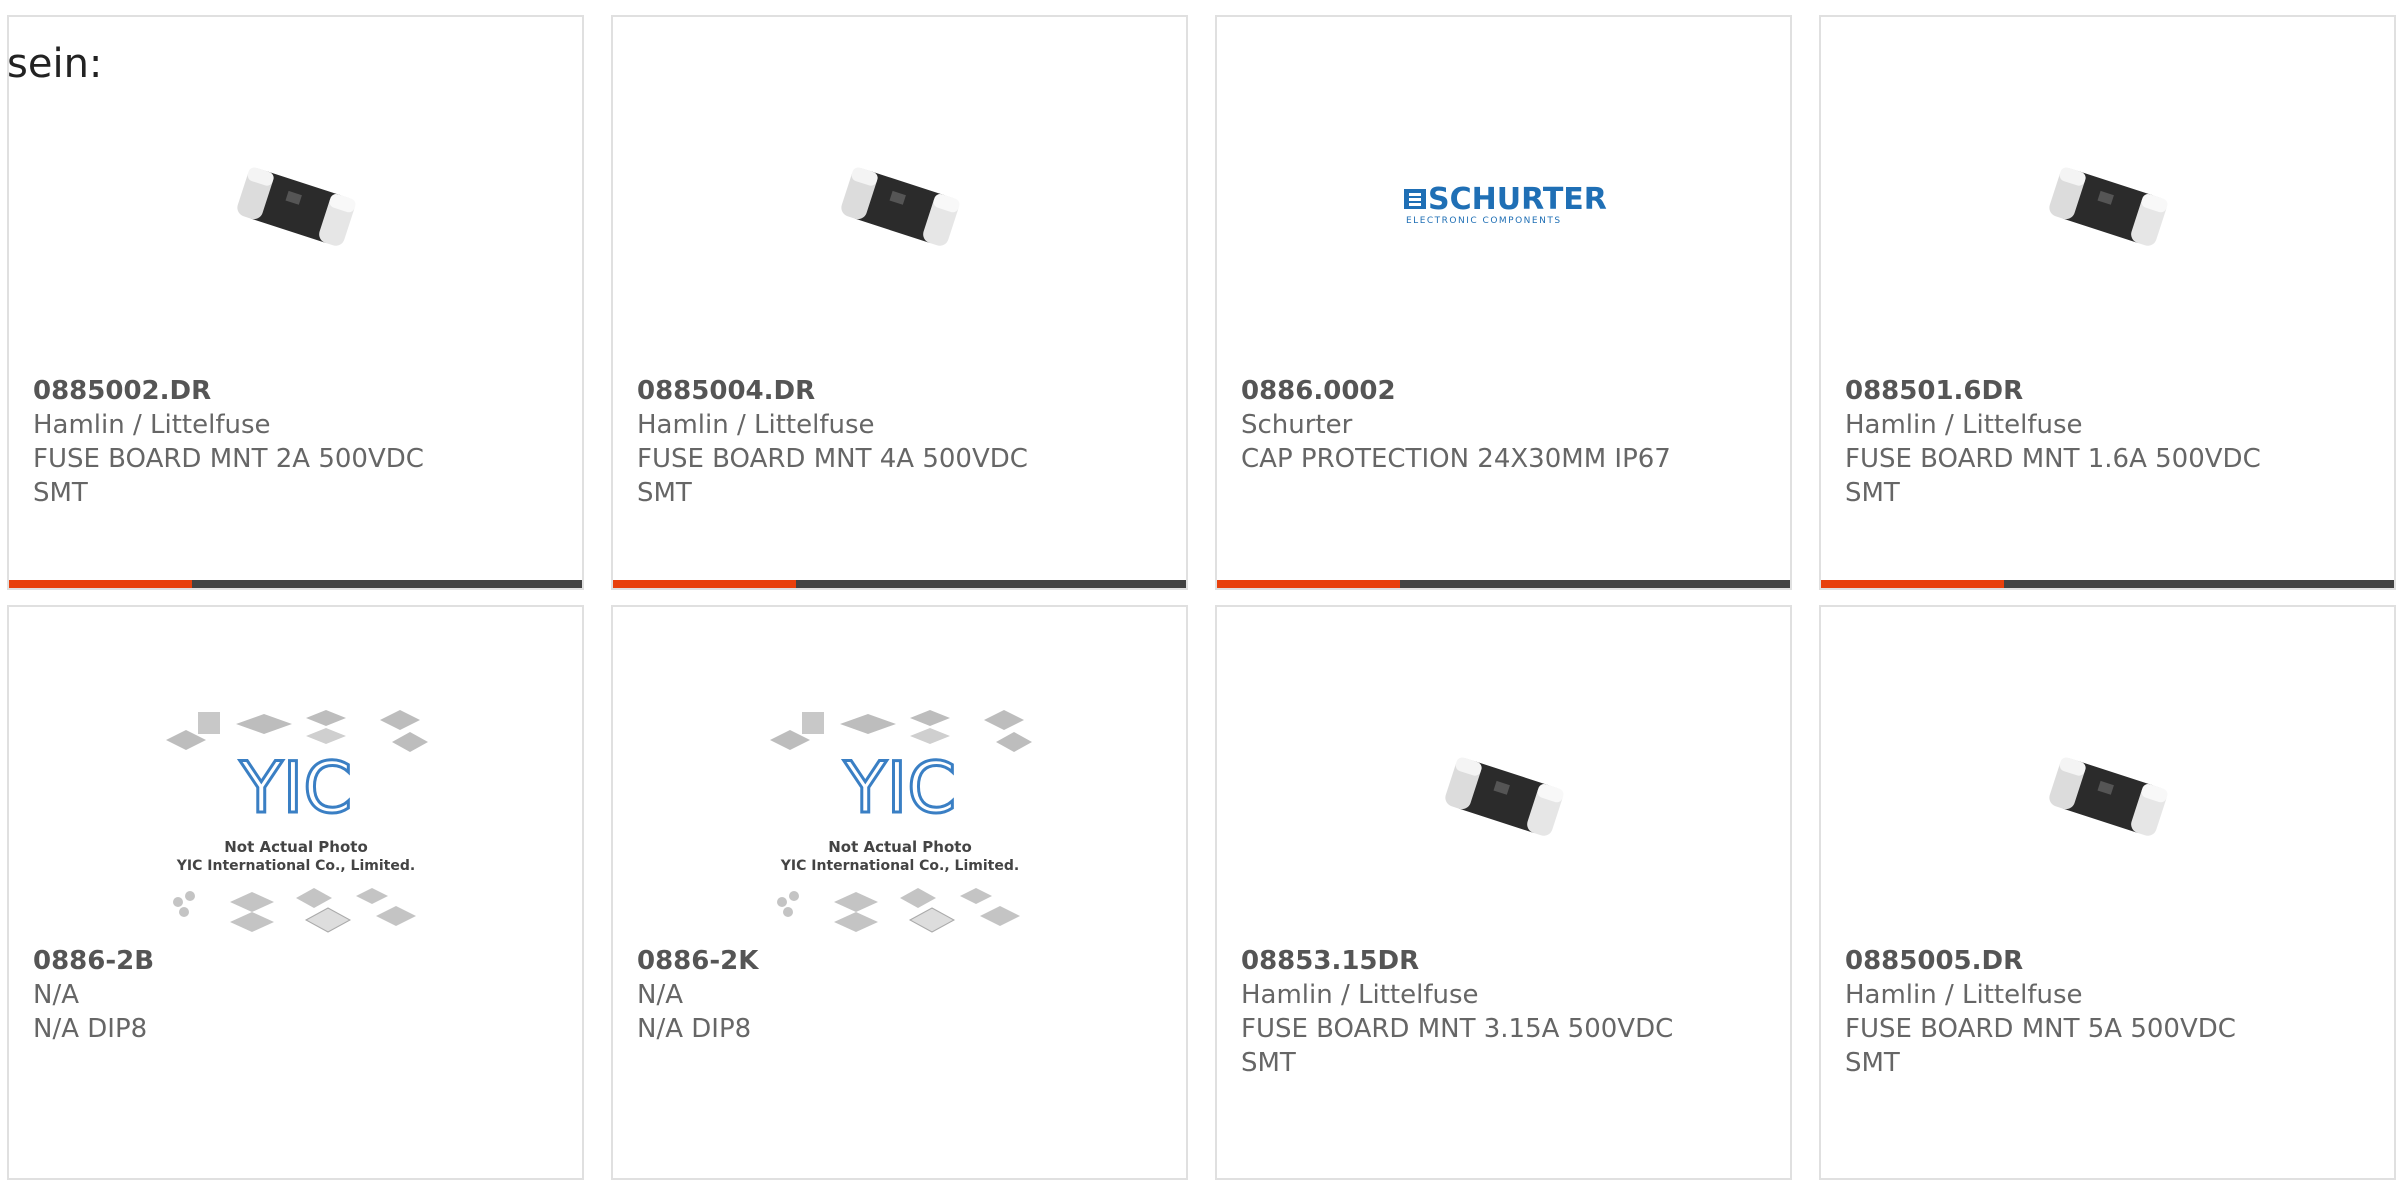 This screenshot has height=1180, width=2400. What do you see at coordinates (2053, 459) in the screenshot?
I see `description: FUSE BOARD MNT 1.6A 500VDC` at bounding box center [2053, 459].